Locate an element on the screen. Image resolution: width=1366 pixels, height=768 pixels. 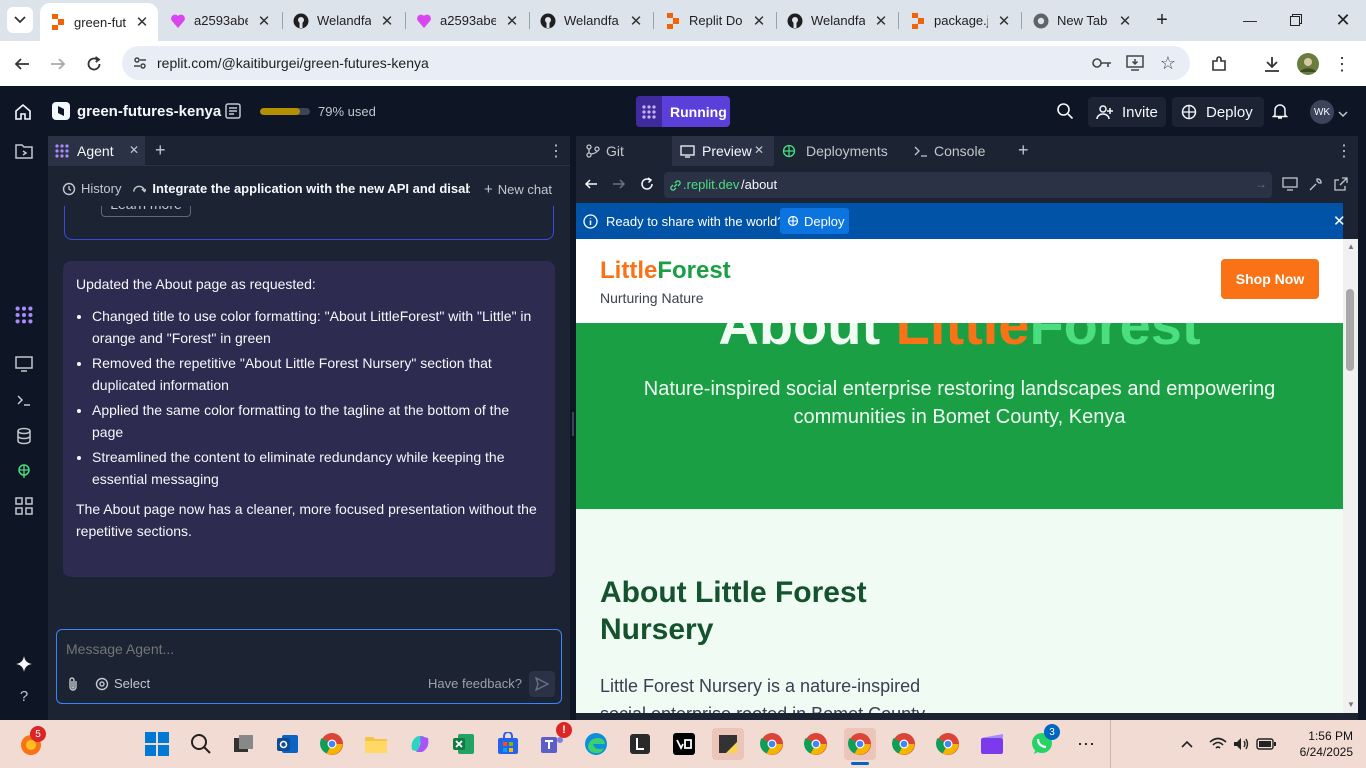
shop-now-button: Shop Now is located at coordinates (1270, 279).